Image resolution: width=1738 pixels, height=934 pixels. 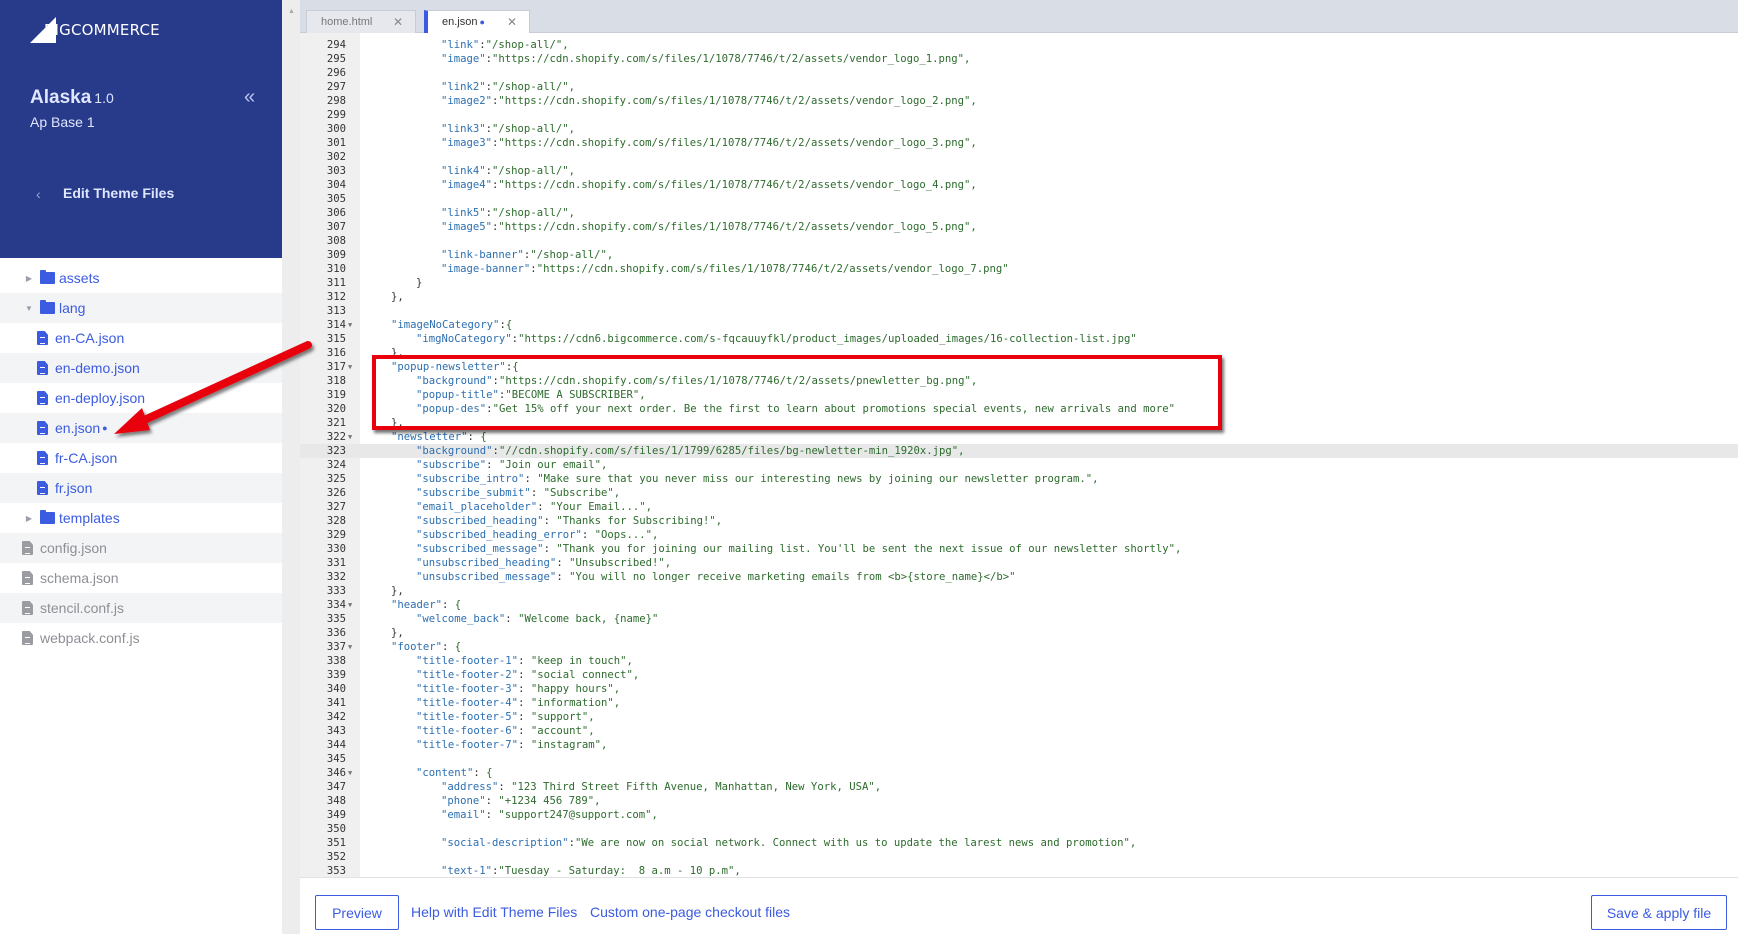 I want to click on tree-item: stencil.conf.js, so click(x=141, y=608).